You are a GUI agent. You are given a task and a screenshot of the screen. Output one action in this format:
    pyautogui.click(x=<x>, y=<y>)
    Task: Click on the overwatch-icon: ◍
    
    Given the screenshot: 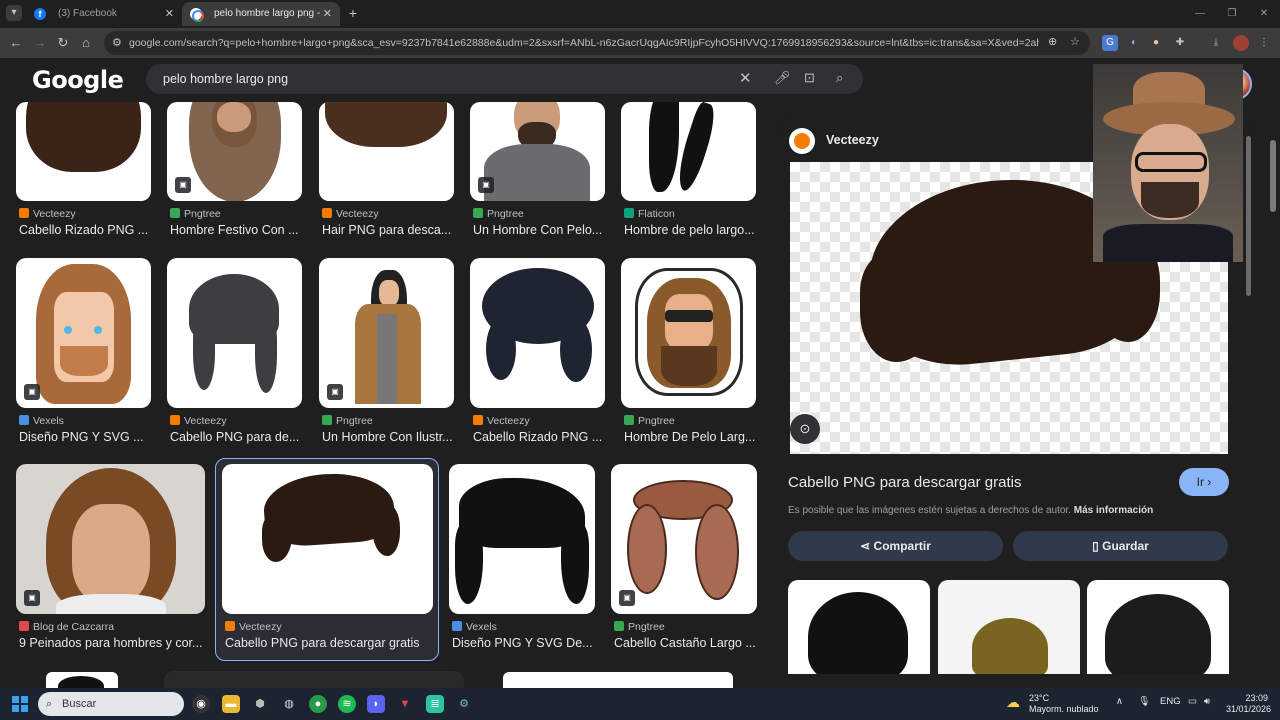 What is the action you would take?
    pyautogui.click(x=289, y=704)
    